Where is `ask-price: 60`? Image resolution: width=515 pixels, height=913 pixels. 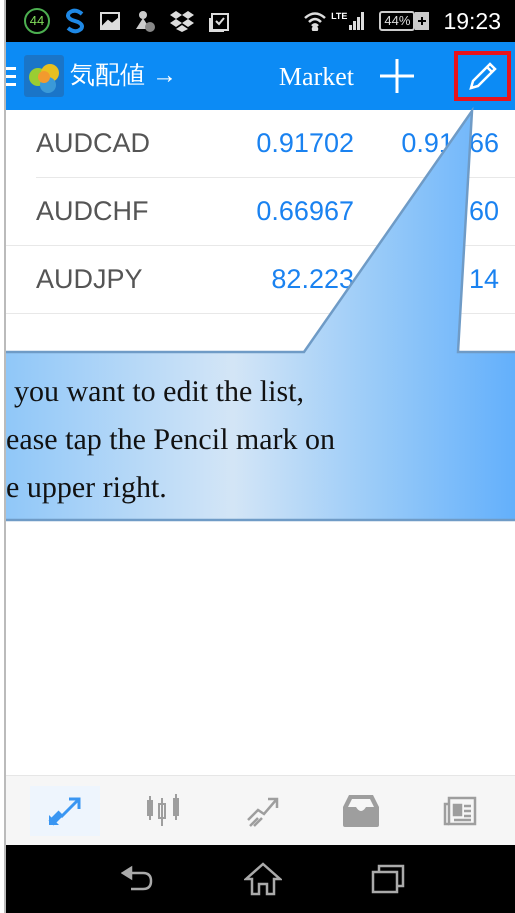 ask-price: 60 is located at coordinates (483, 211).